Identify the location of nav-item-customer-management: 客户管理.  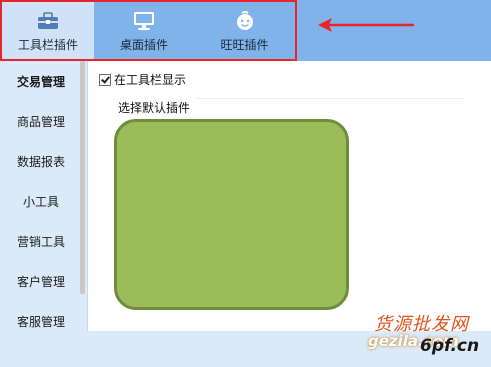
(41, 281).